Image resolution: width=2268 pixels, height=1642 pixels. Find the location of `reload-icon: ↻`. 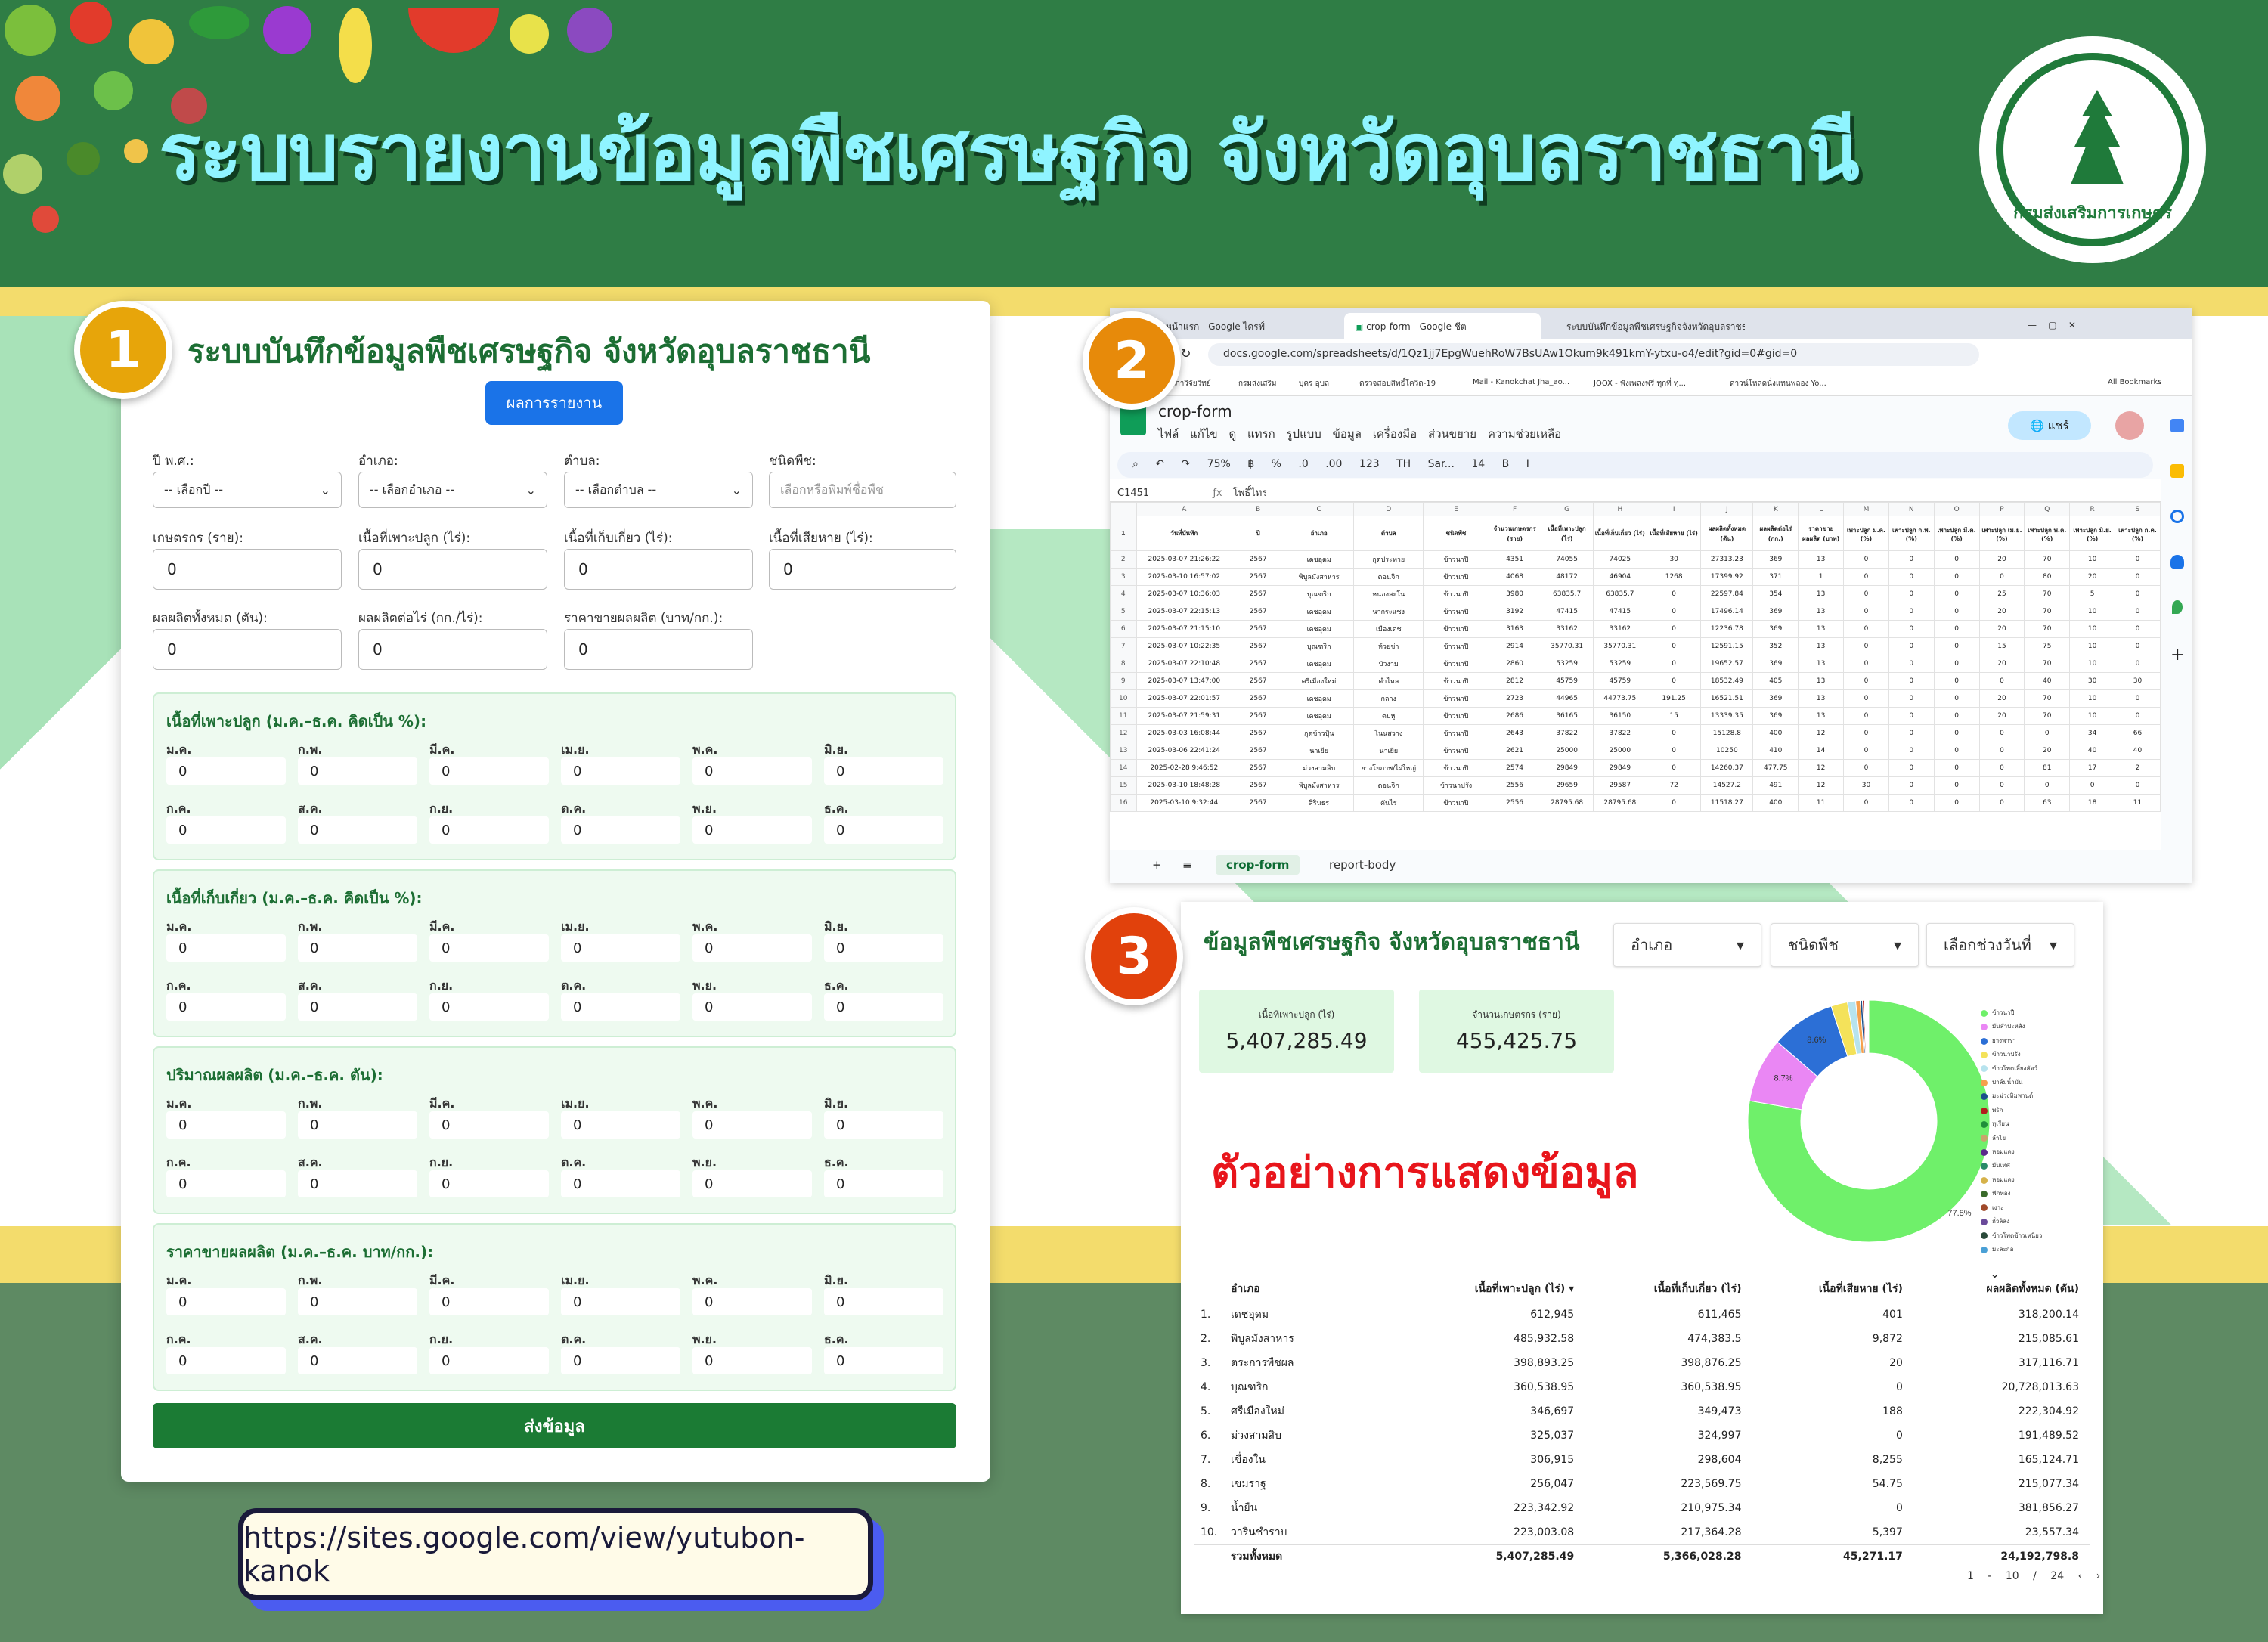

reload-icon: ↻ is located at coordinates (1186, 354).